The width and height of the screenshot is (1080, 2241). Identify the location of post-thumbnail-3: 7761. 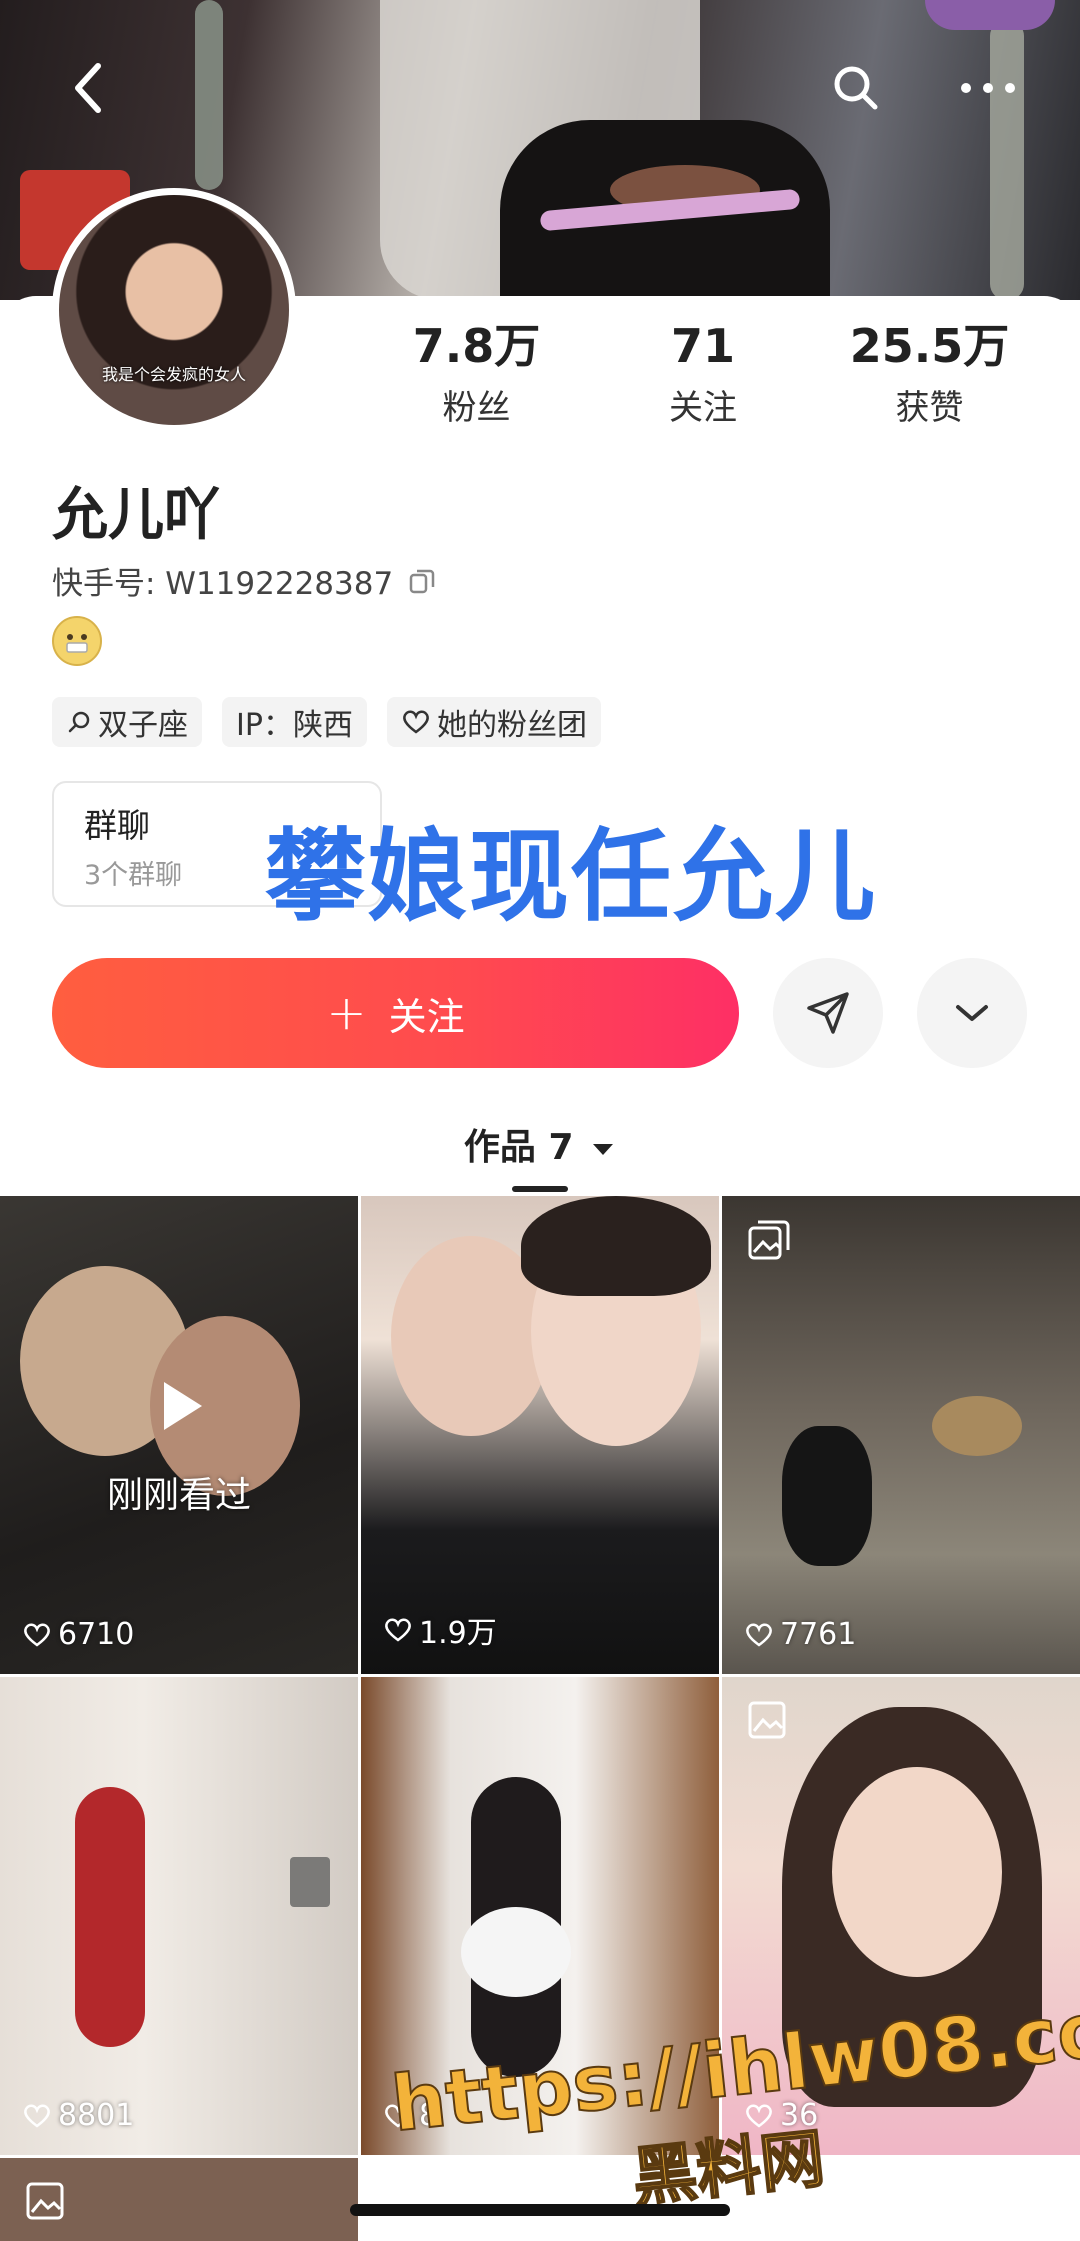
(901, 1435).